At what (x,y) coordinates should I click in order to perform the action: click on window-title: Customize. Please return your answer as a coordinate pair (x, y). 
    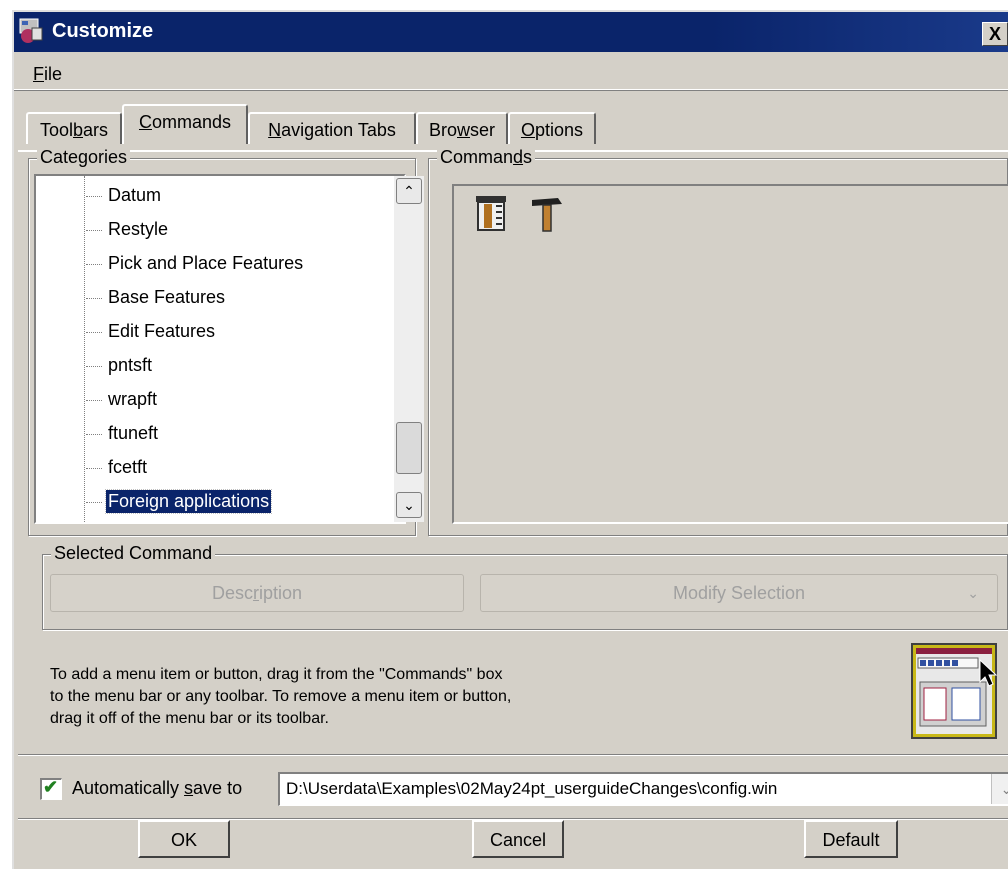
    Looking at the image, I should click on (103, 31).